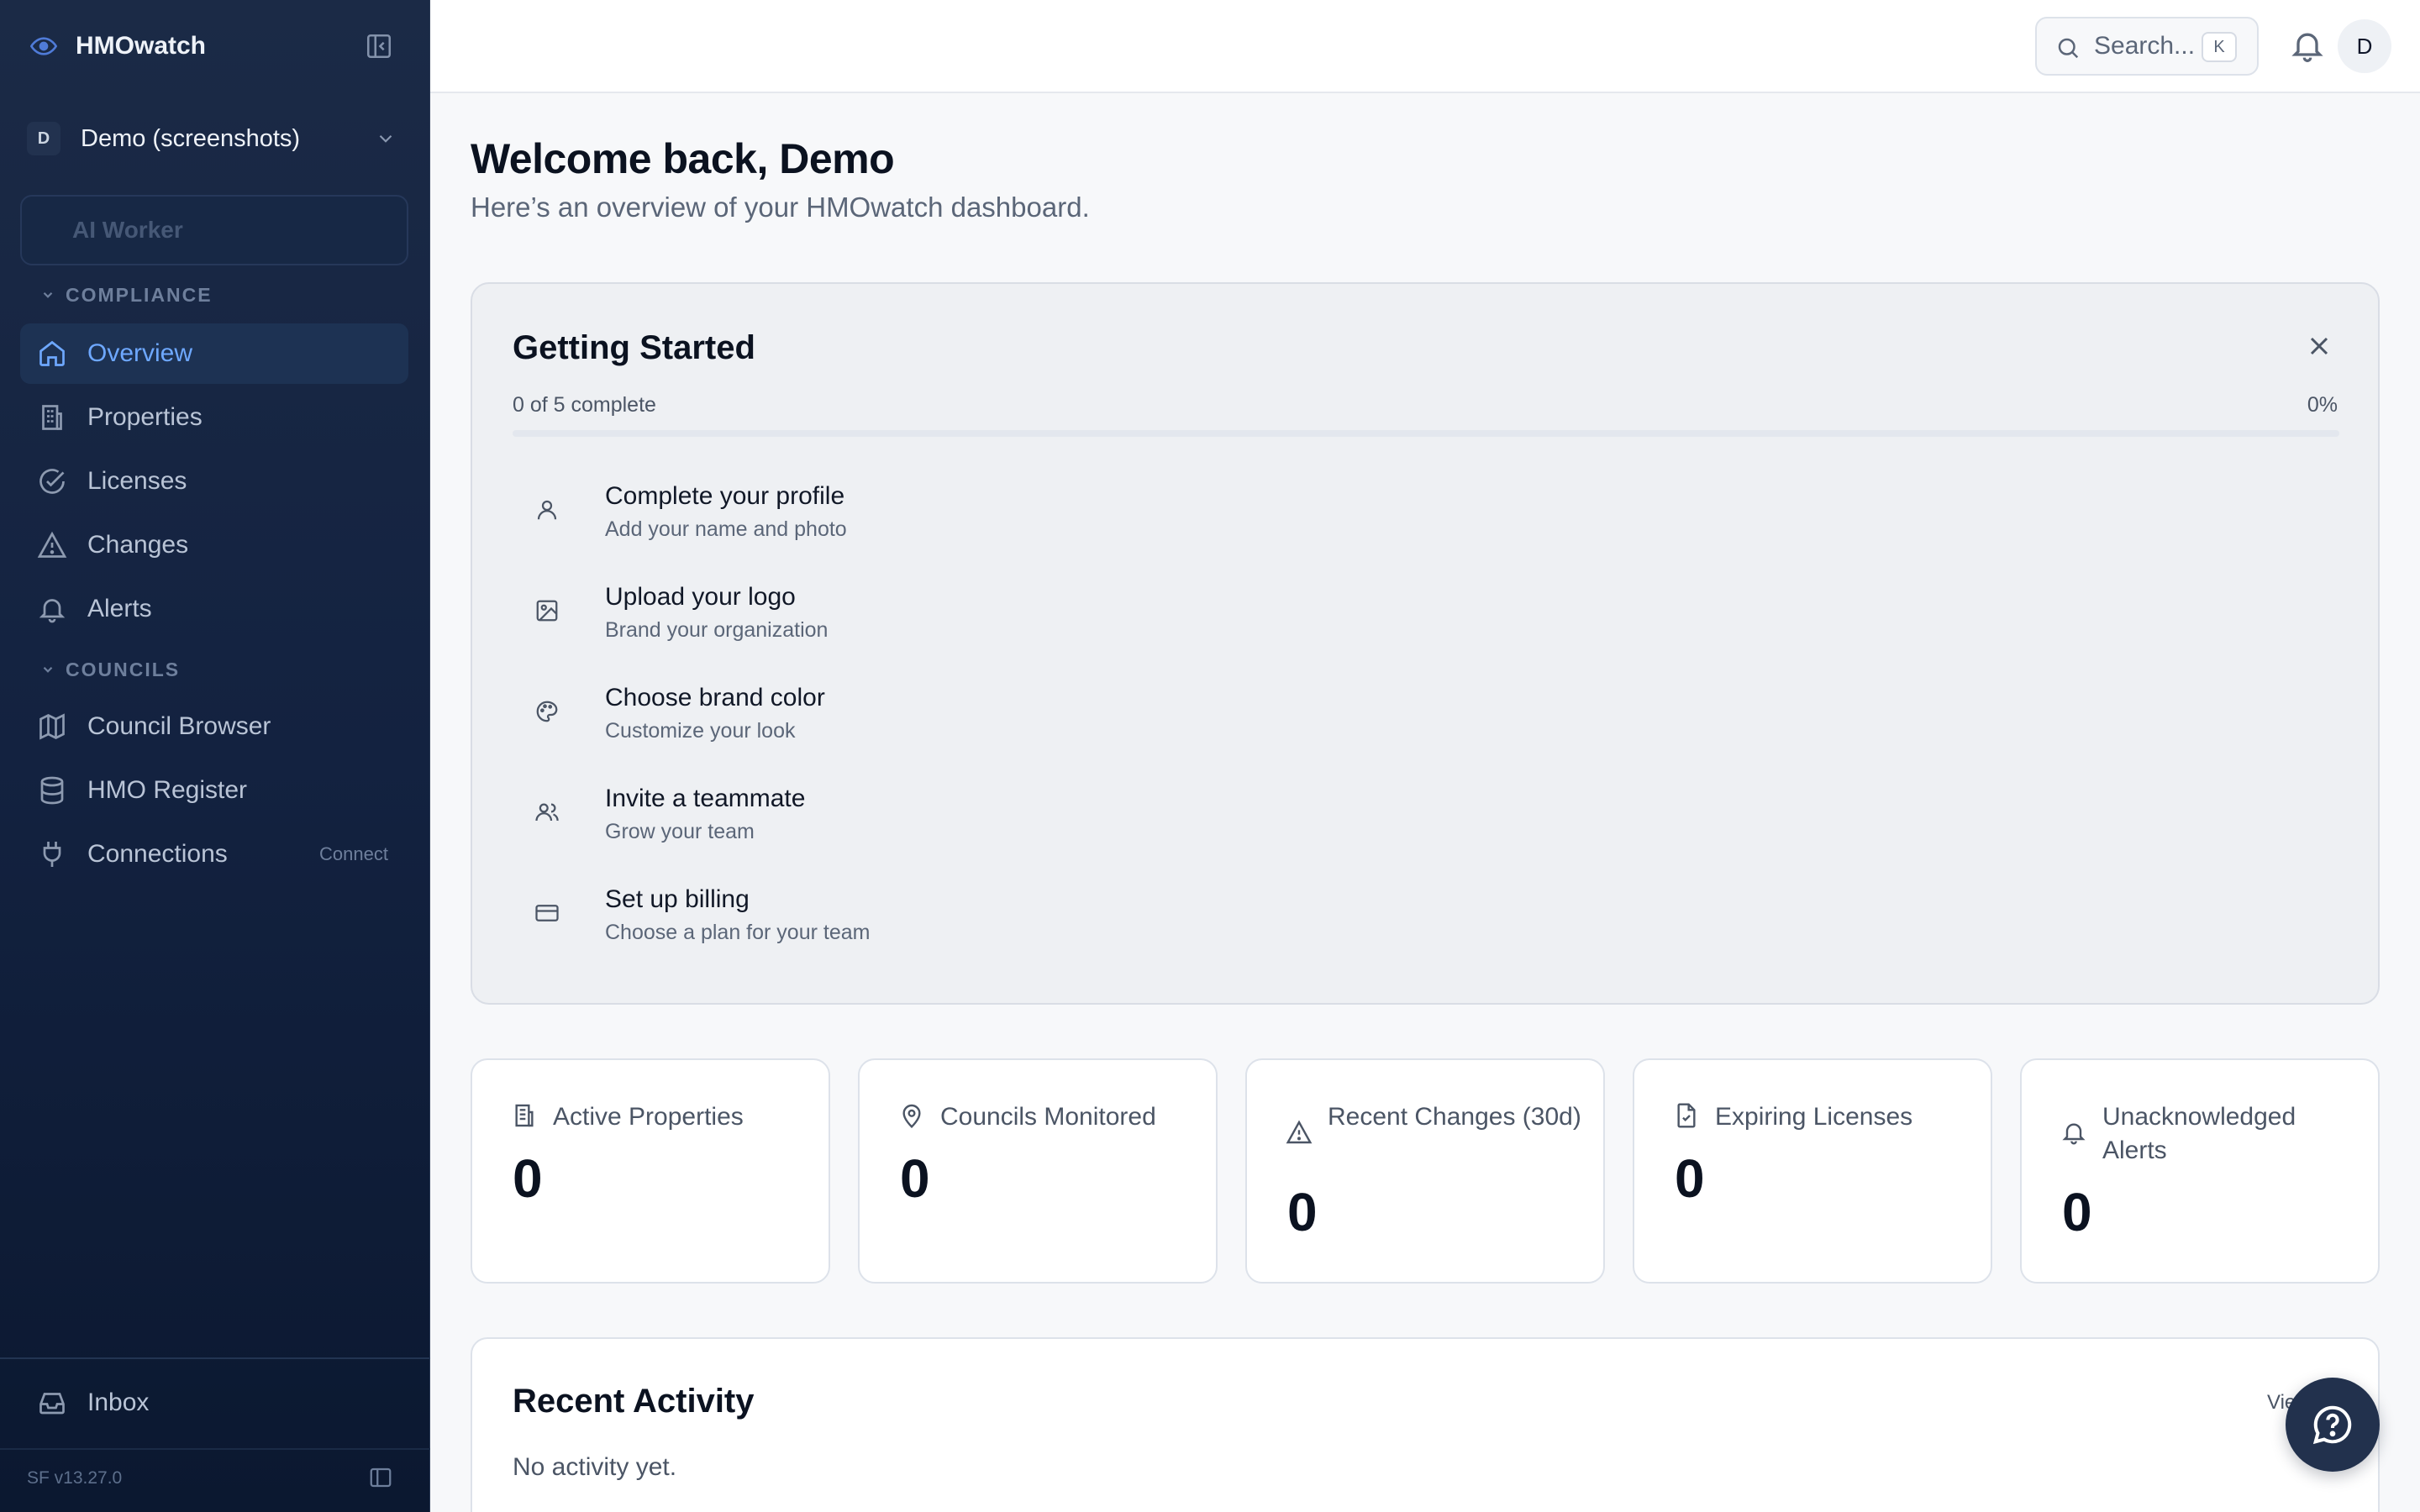  What do you see at coordinates (138, 545) in the screenshot?
I see `sidebar-item-label: Changes` at bounding box center [138, 545].